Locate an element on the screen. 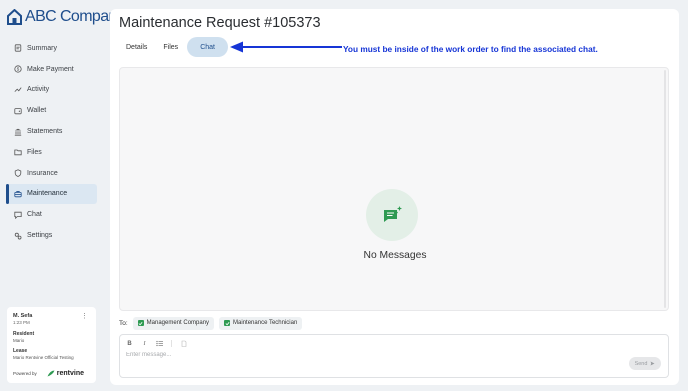 The image size is (688, 391). send-arrow-icon is located at coordinates (652, 363).